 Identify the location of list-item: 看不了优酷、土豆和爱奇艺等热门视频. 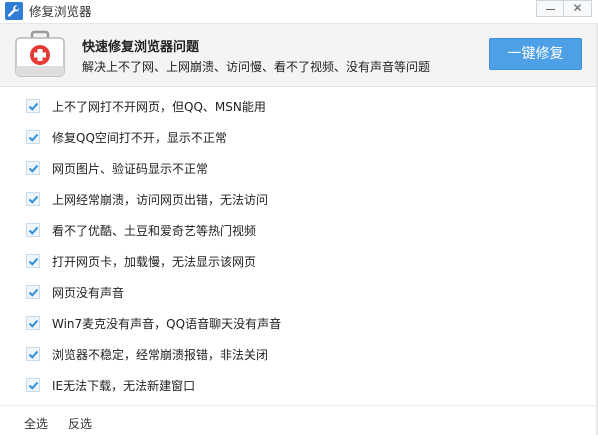
(299, 231).